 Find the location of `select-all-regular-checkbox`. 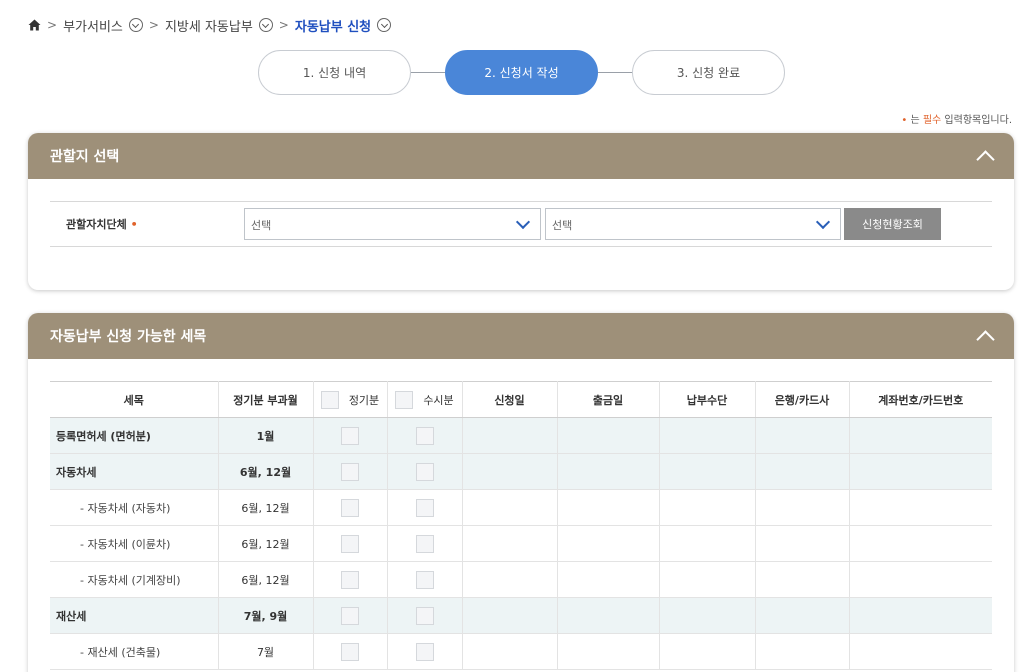

select-all-regular-checkbox is located at coordinates (329, 399).